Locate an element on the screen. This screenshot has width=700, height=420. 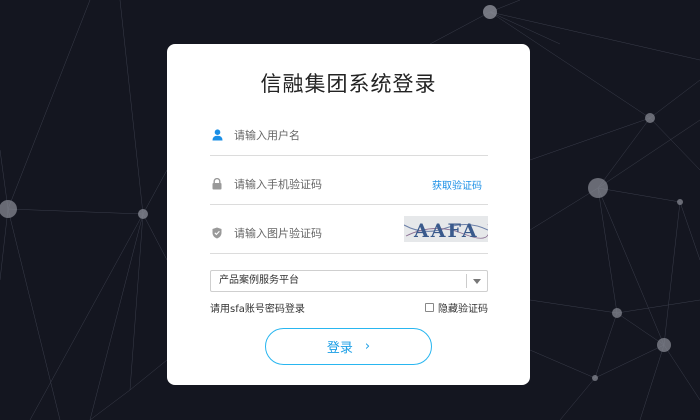
hide-captcha-option: 隐藏验证码 is located at coordinates (456, 307).